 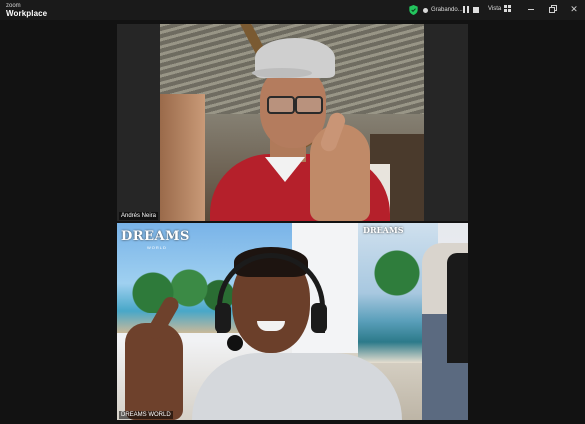 I want to click on minimize-button, so click(x=531, y=9).